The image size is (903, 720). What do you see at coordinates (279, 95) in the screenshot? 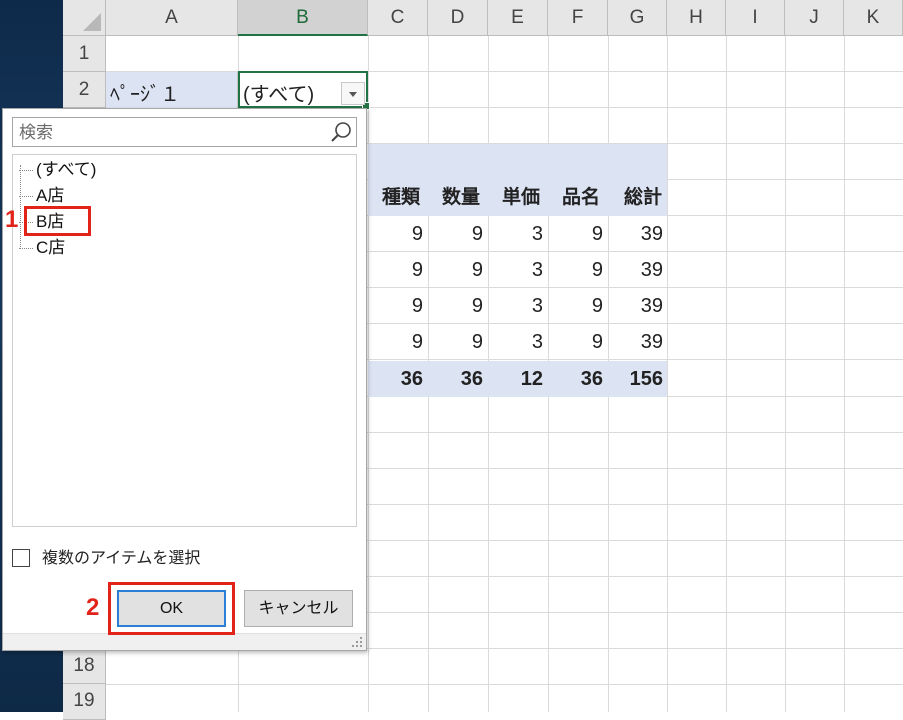
I see `page-field-value: (すべて)` at bounding box center [279, 95].